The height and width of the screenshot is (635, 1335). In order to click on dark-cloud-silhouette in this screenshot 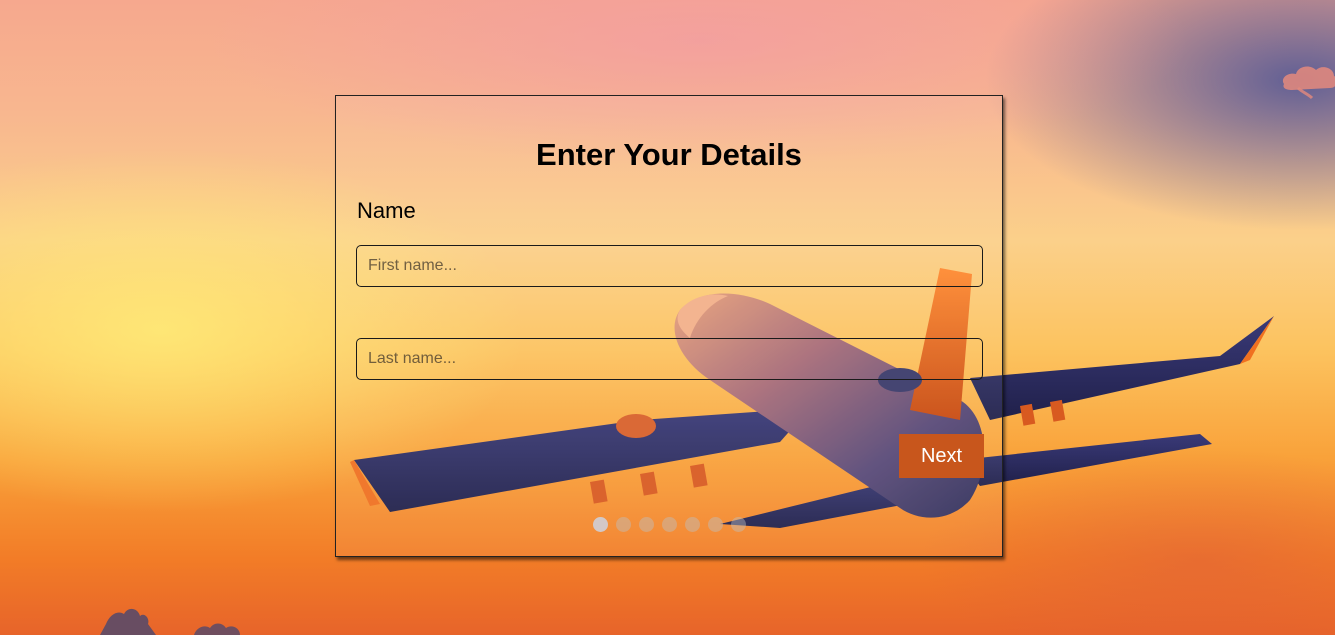, I will do `click(170, 621)`.